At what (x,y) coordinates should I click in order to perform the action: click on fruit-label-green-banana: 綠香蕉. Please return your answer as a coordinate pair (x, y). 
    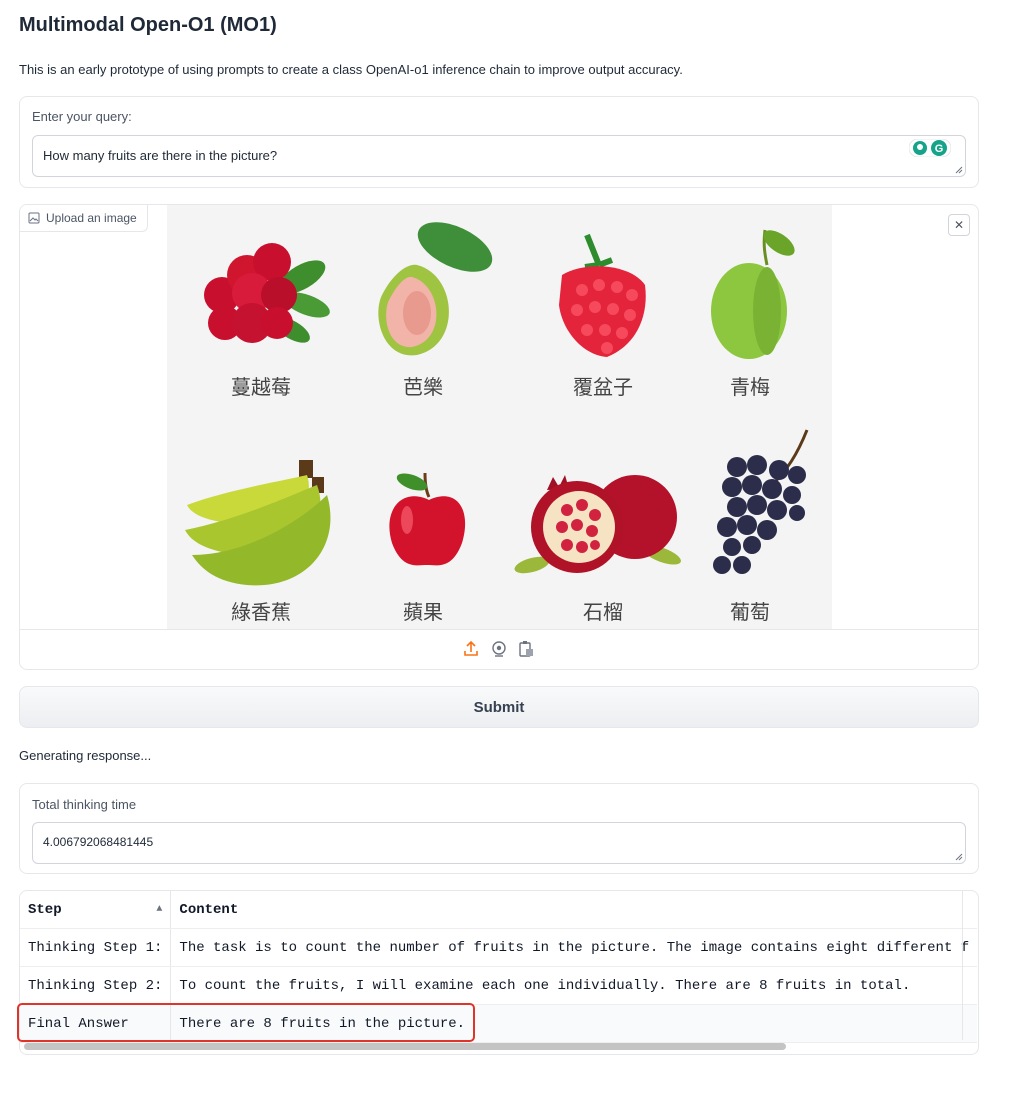
    Looking at the image, I should click on (261, 612).